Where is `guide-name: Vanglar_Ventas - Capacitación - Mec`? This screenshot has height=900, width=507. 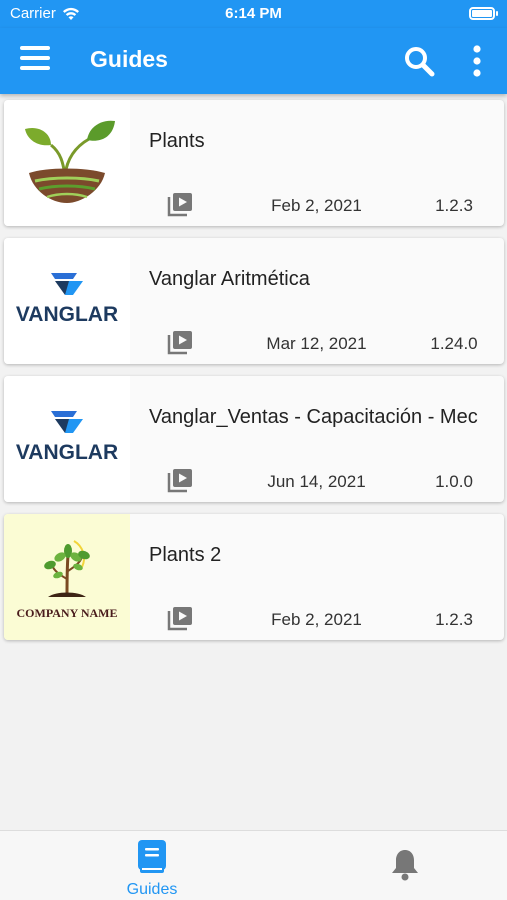 guide-name: Vanglar_Ventas - Capacitación - Mec is located at coordinates (313, 417).